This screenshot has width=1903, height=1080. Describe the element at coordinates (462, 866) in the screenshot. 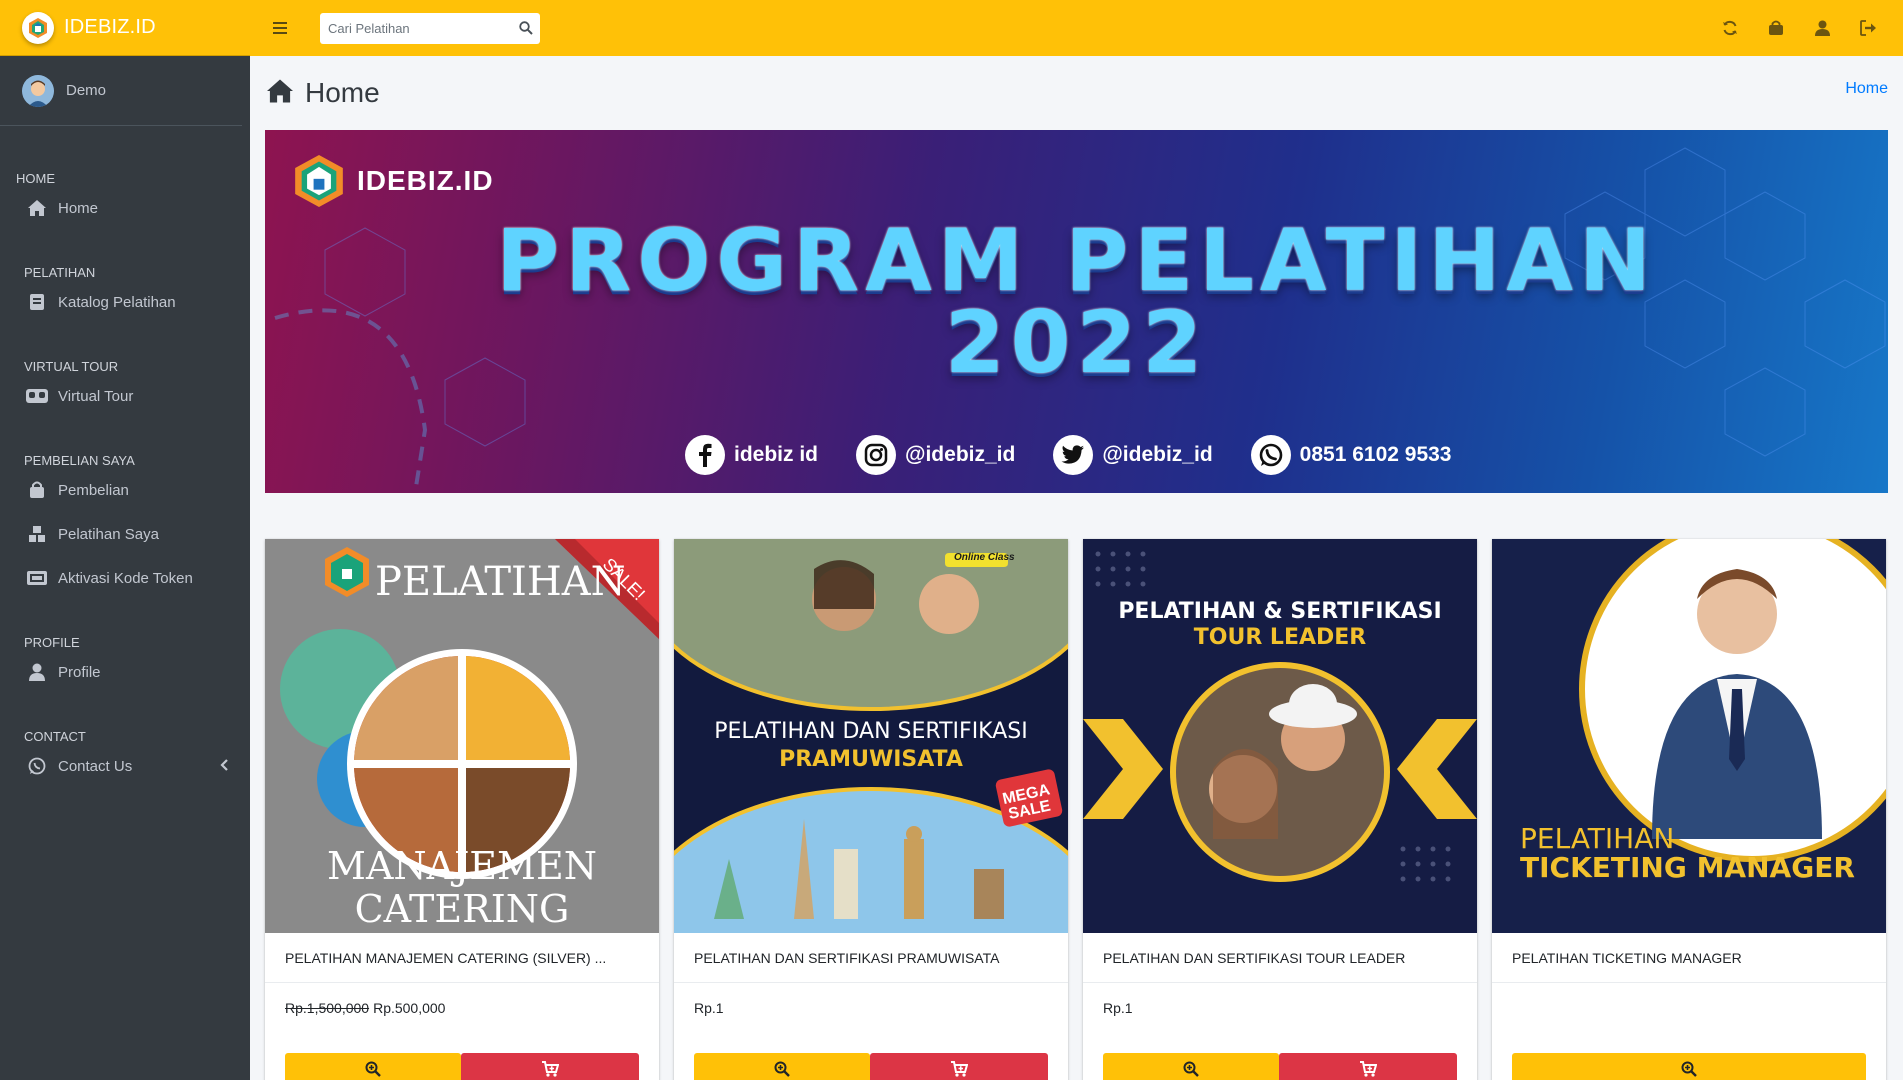

I see `catering-bottom-text-1: MANAJEMEN` at that location.